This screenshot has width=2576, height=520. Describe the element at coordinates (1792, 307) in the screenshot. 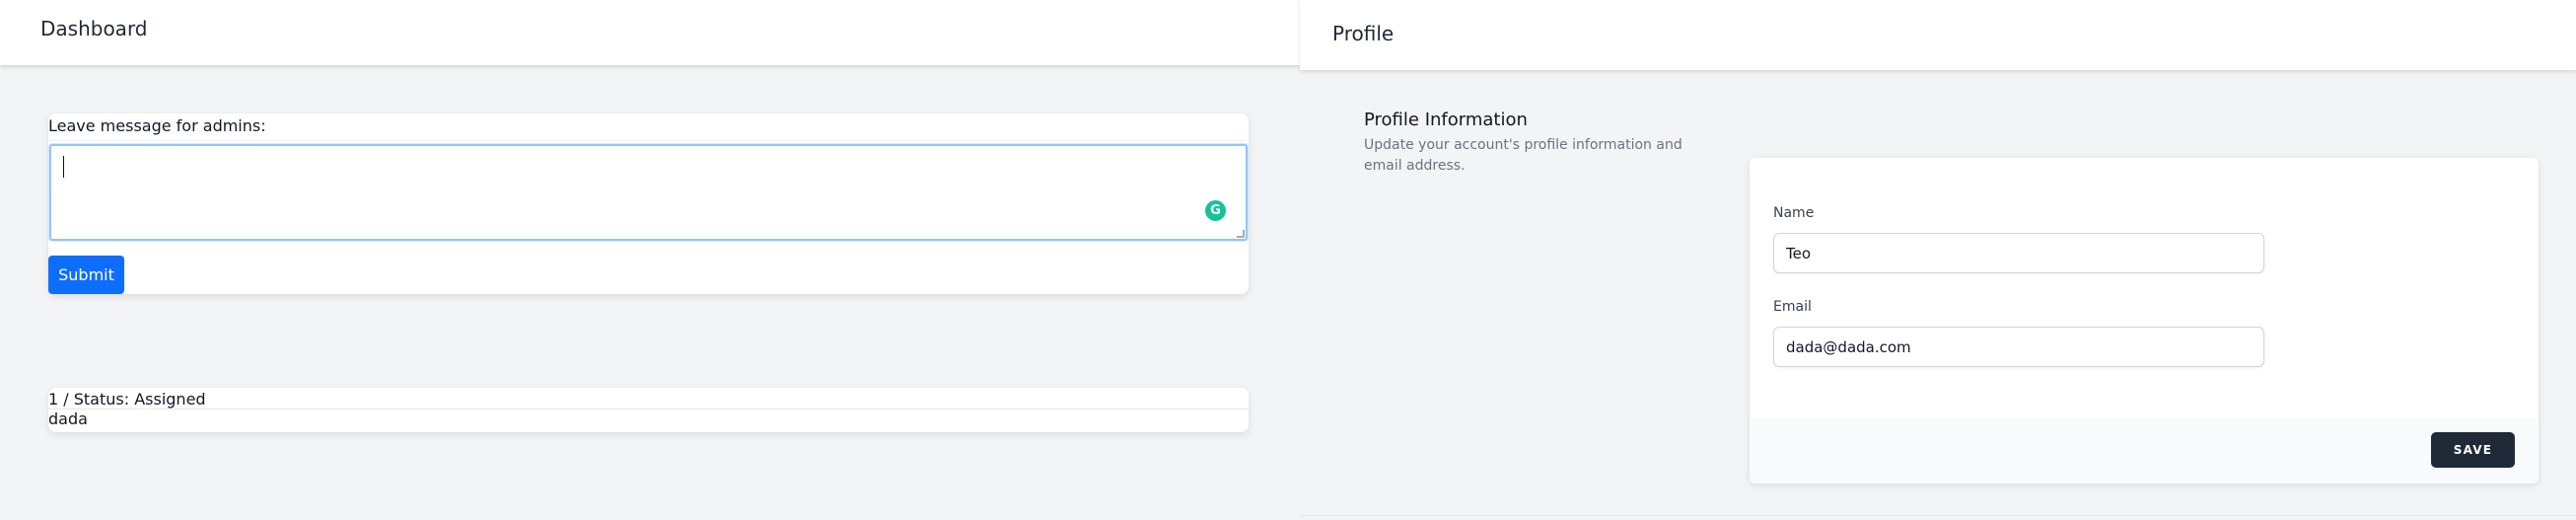

I see `email-label: Email` at that location.